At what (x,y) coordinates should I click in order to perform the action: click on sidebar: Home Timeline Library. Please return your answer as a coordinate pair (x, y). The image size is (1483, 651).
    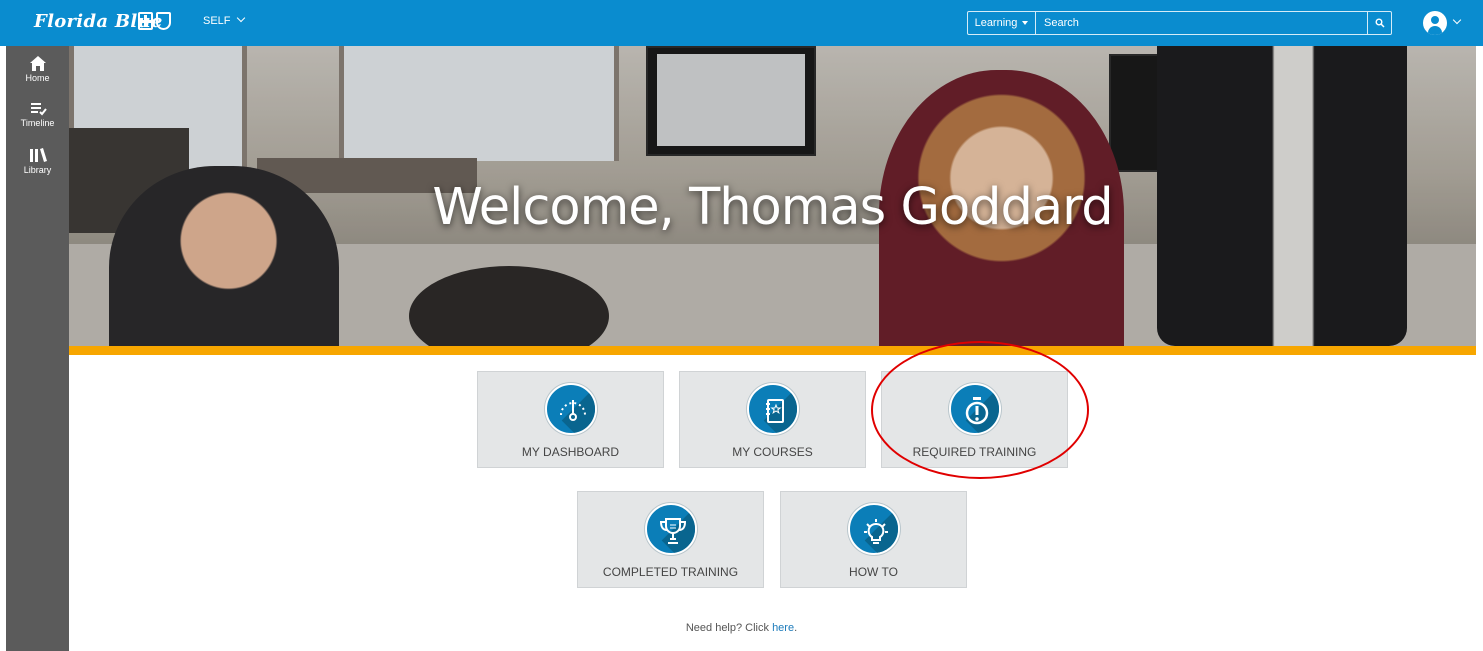
    Looking at the image, I should click on (37, 348).